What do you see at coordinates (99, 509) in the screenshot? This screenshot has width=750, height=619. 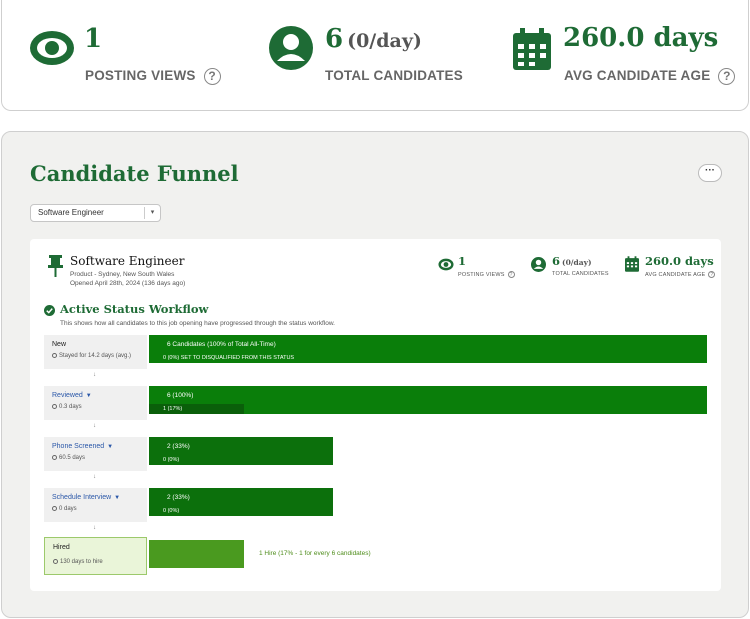 I see `stage-time: 0 days` at bounding box center [99, 509].